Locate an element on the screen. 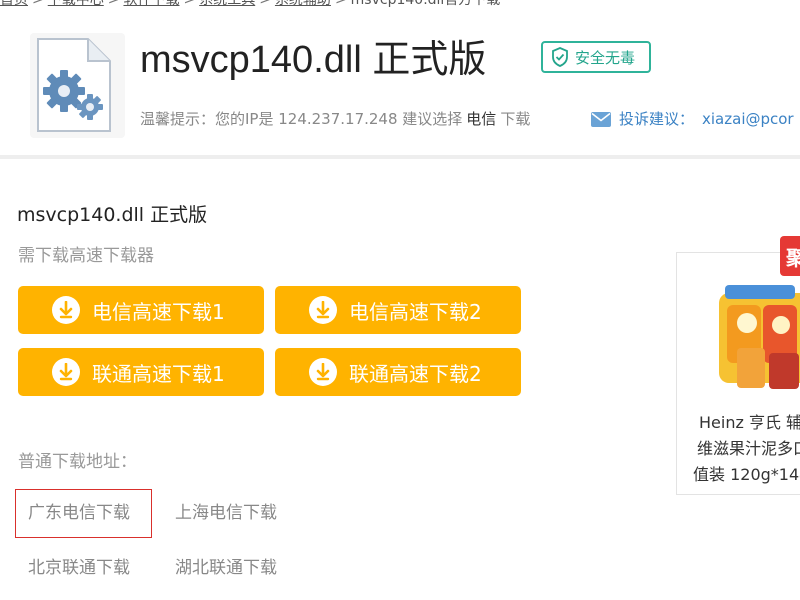 The height and width of the screenshot is (600, 800). mirror-link-shanghai-telecom: 上海电信下载 is located at coordinates (226, 513).